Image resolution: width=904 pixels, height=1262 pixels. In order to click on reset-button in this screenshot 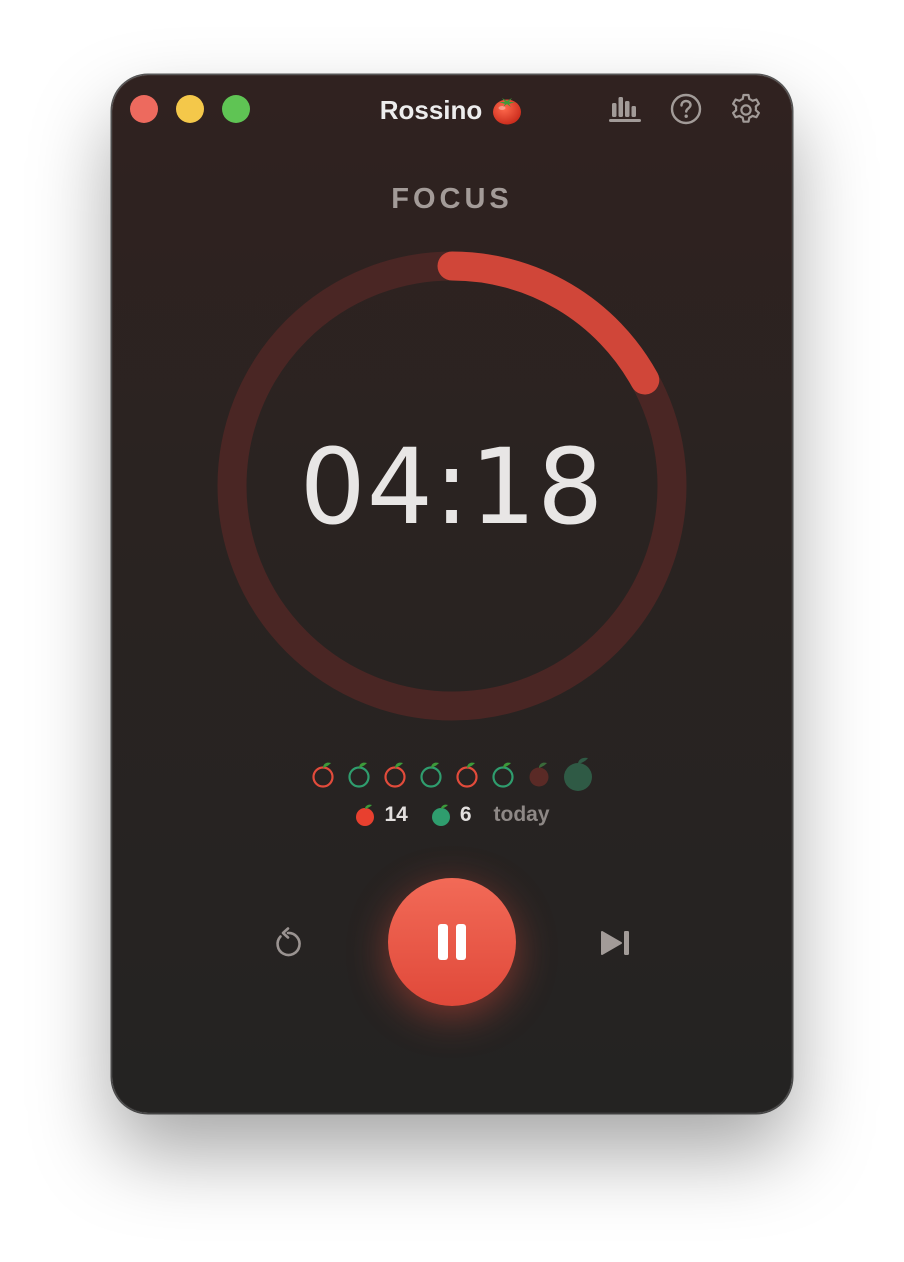, I will do `click(288, 943)`.